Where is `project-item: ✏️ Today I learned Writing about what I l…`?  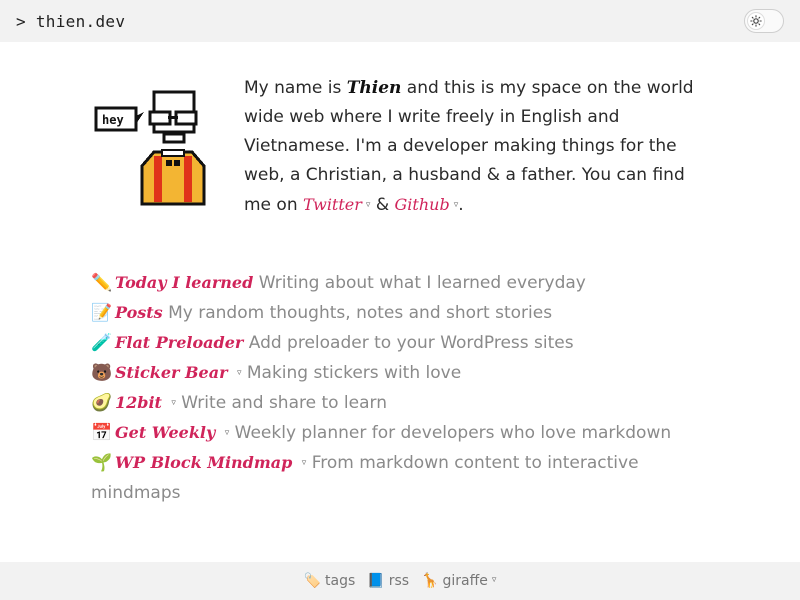
project-item: ✏️ Today I learned Writing about what I l… is located at coordinates (401, 283).